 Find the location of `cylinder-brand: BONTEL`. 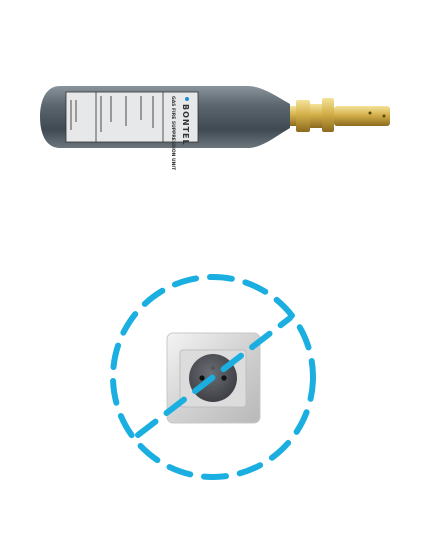

cylinder-brand: BONTEL is located at coordinates (185, 125).